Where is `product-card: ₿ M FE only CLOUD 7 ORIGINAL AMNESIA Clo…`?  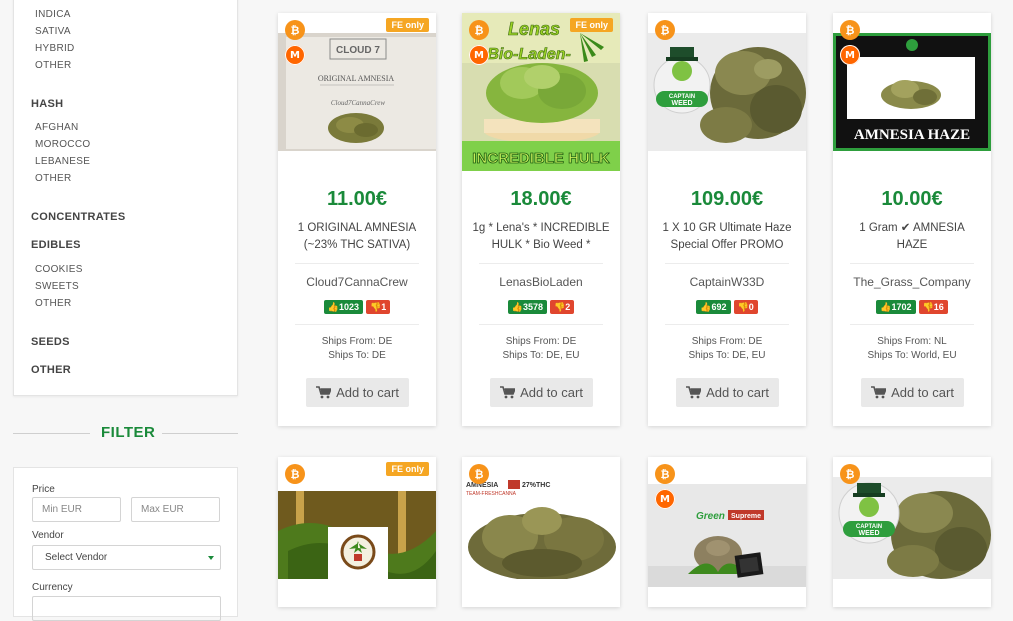
product-card: ₿ M FE only CLOUD 7 ORIGINAL AMNESIA Clo… is located at coordinates (357, 219).